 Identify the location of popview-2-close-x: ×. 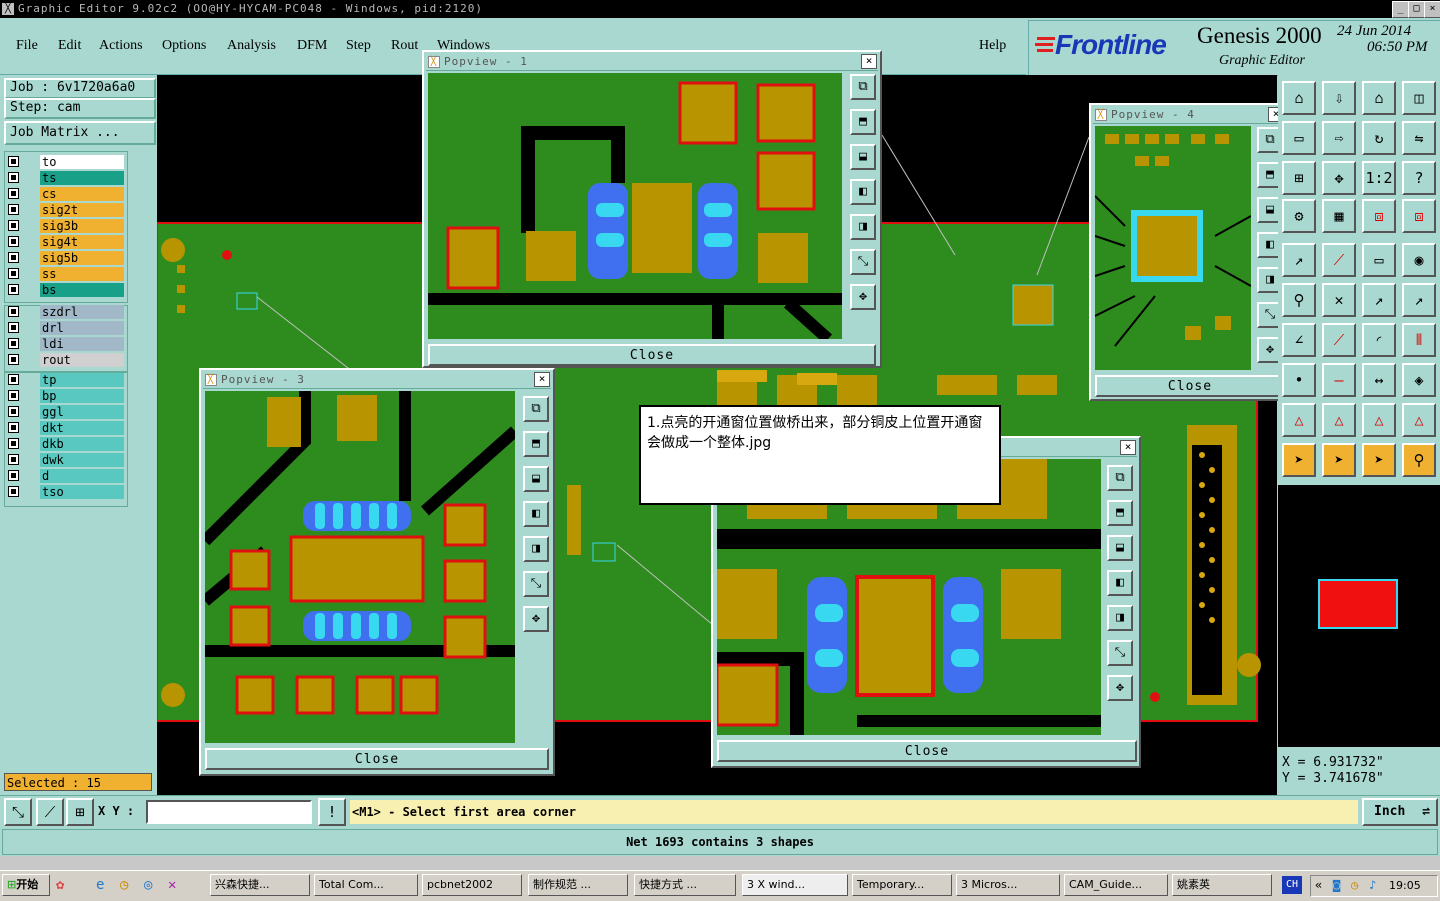
(1128, 447).